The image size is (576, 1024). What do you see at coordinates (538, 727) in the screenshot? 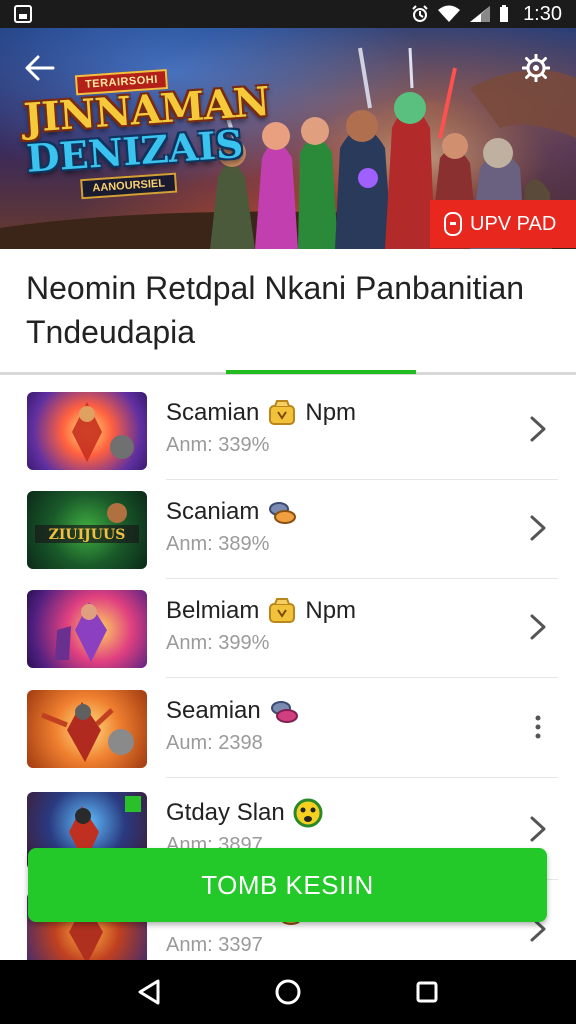
I see `more-vertical-icon` at bounding box center [538, 727].